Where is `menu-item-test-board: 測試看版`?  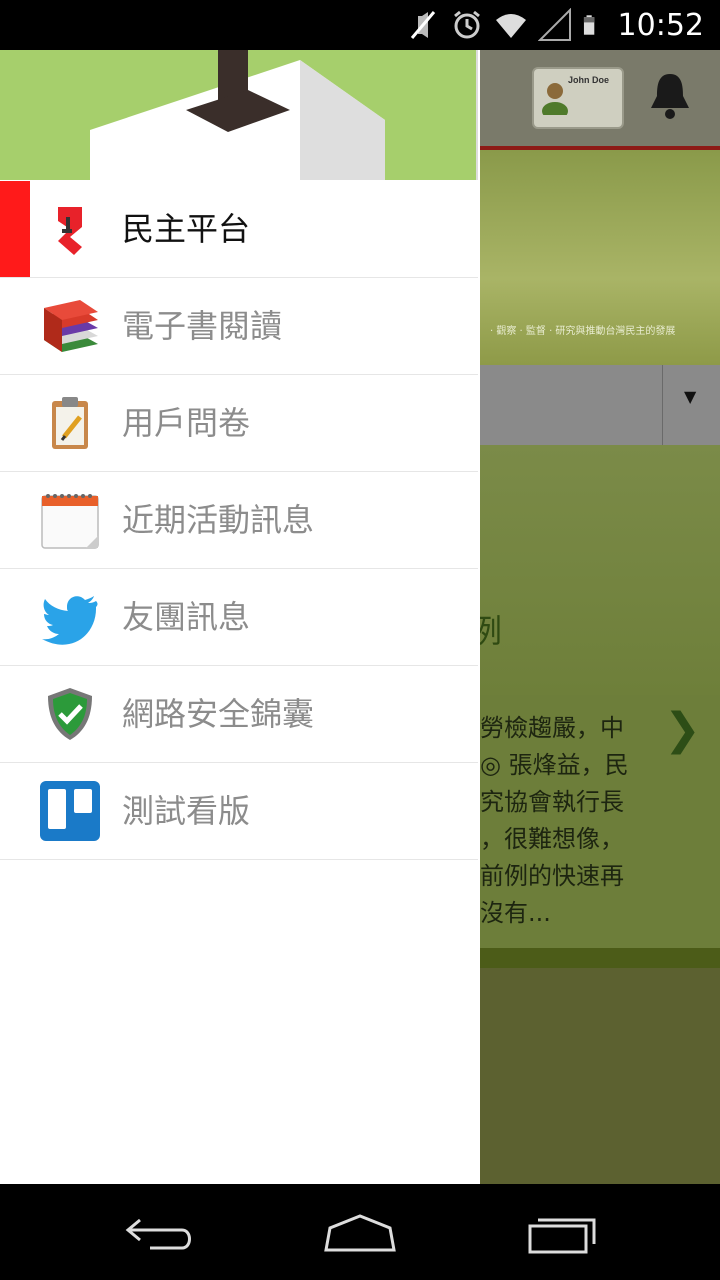 menu-item-test-board: 測試看版 is located at coordinates (239, 811).